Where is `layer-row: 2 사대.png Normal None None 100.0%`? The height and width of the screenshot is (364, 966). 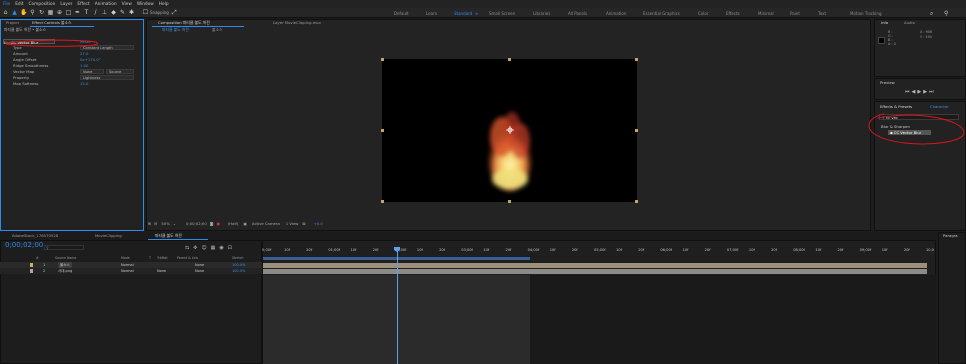
layer-row: 2 사대.png Normal None None 100.0% is located at coordinates (131, 271).